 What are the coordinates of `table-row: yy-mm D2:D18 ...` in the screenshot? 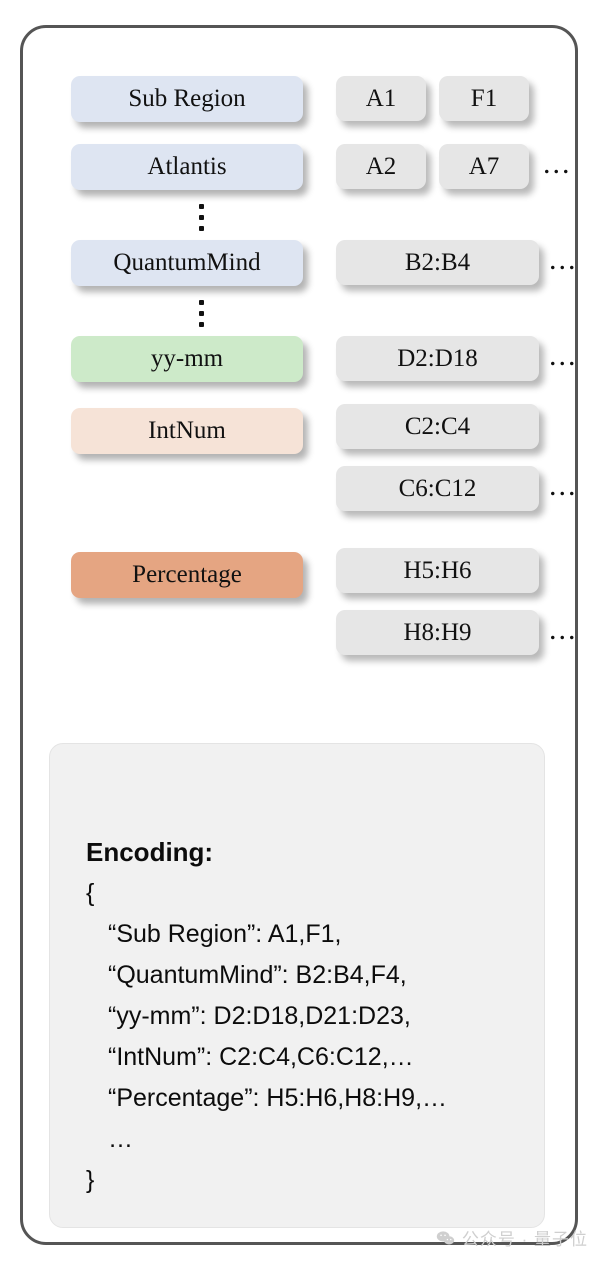 It's located at (300, 361).